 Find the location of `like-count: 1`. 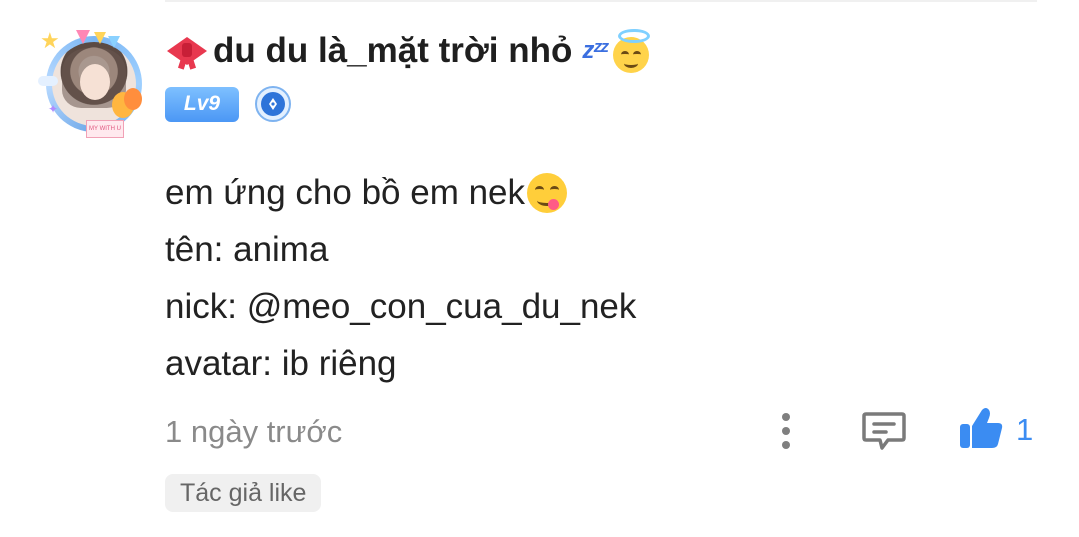

like-count: 1 is located at coordinates (1025, 429).